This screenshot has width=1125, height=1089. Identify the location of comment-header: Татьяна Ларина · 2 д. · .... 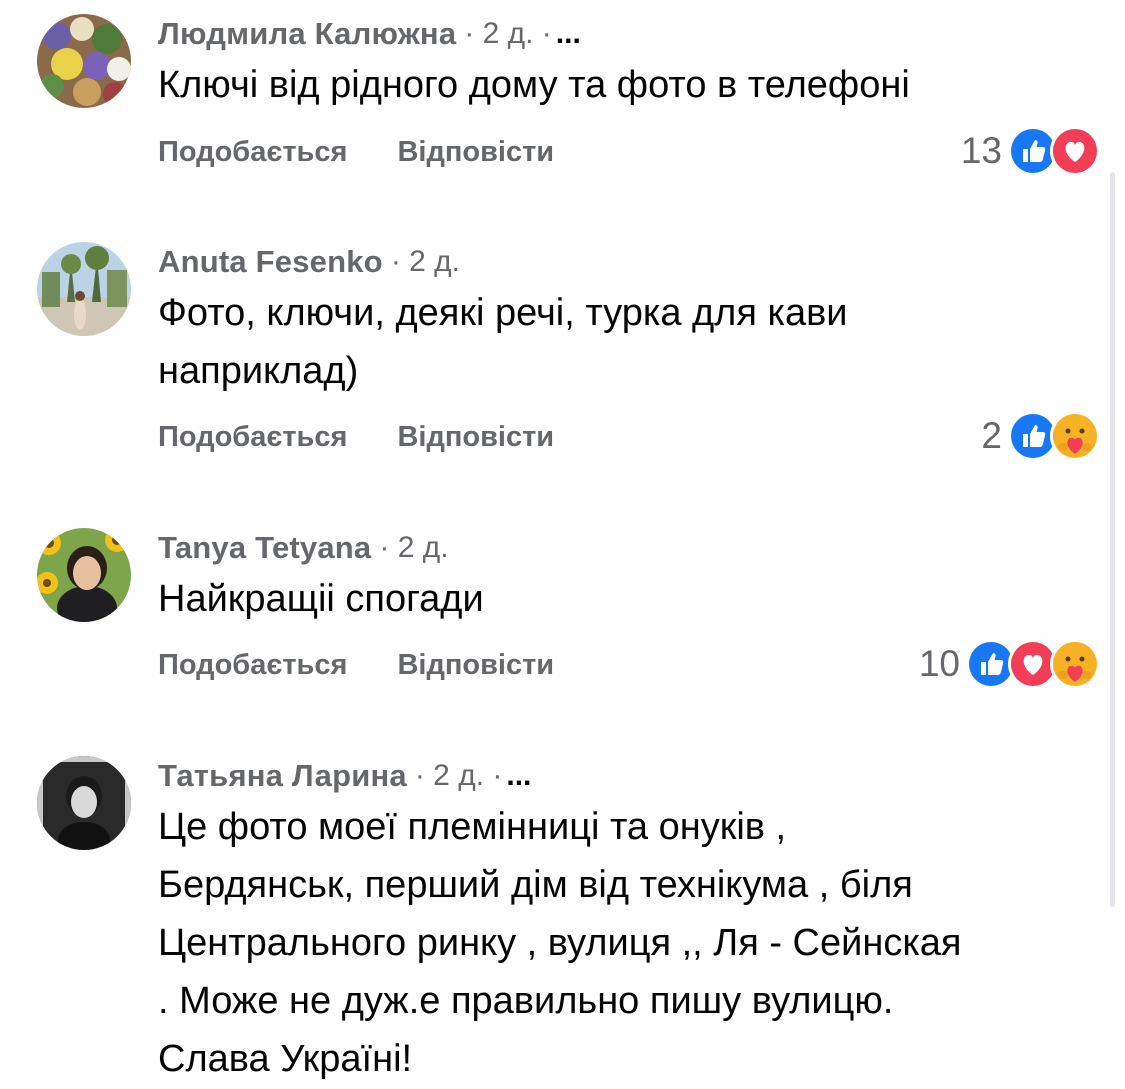
(344, 776).